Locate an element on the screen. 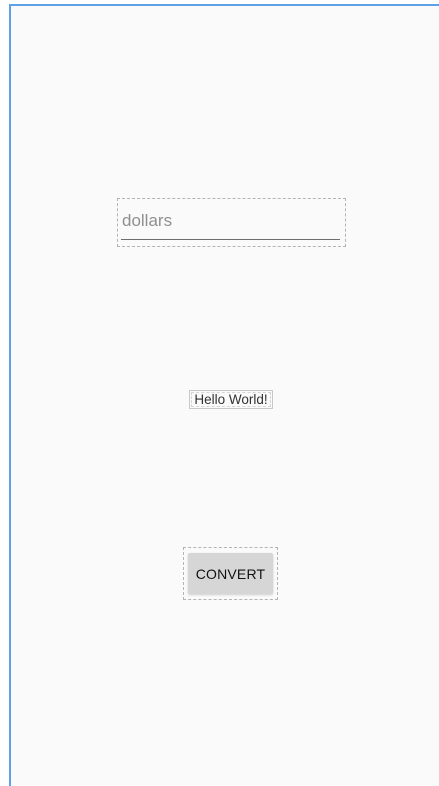  dollars-input-bounds is located at coordinates (231, 222).